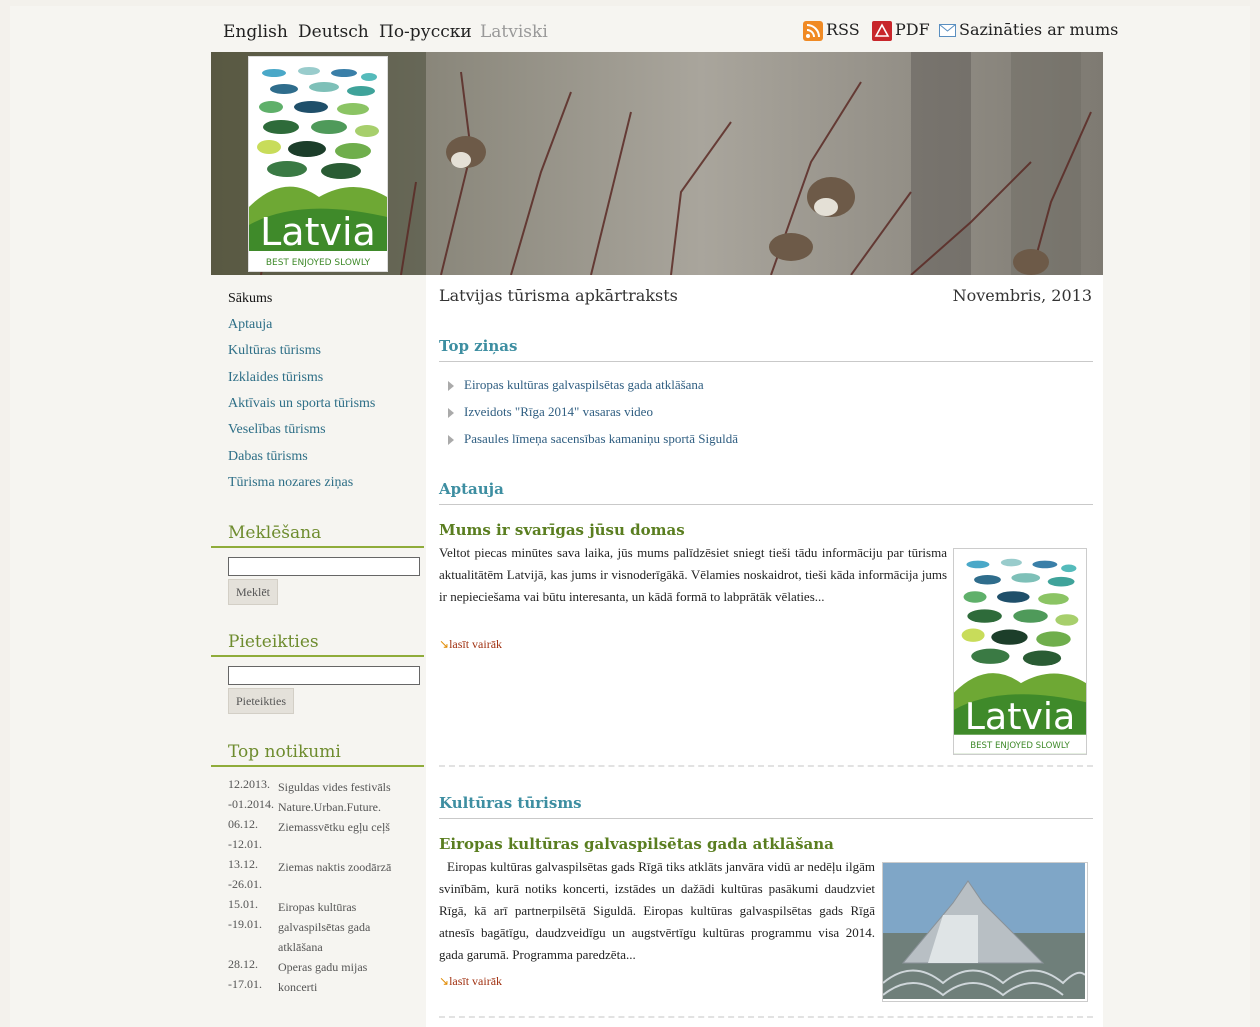 The image size is (1260, 1027). I want to click on library-building-photo, so click(984, 931).